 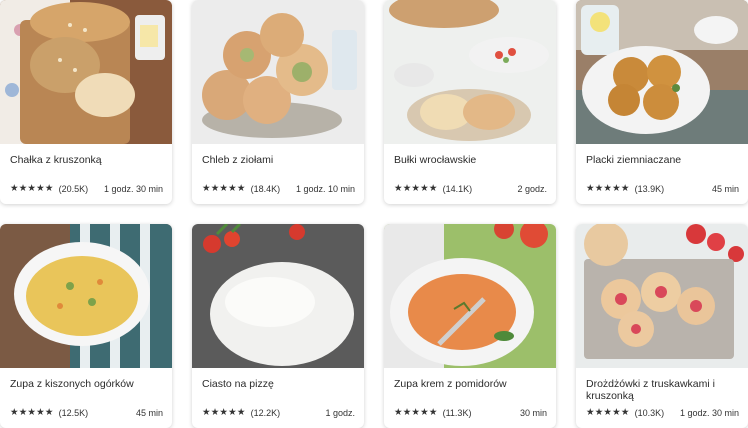 What do you see at coordinates (663, 160) in the screenshot?
I see `recipe-title: Placki ziemniaczane` at bounding box center [663, 160].